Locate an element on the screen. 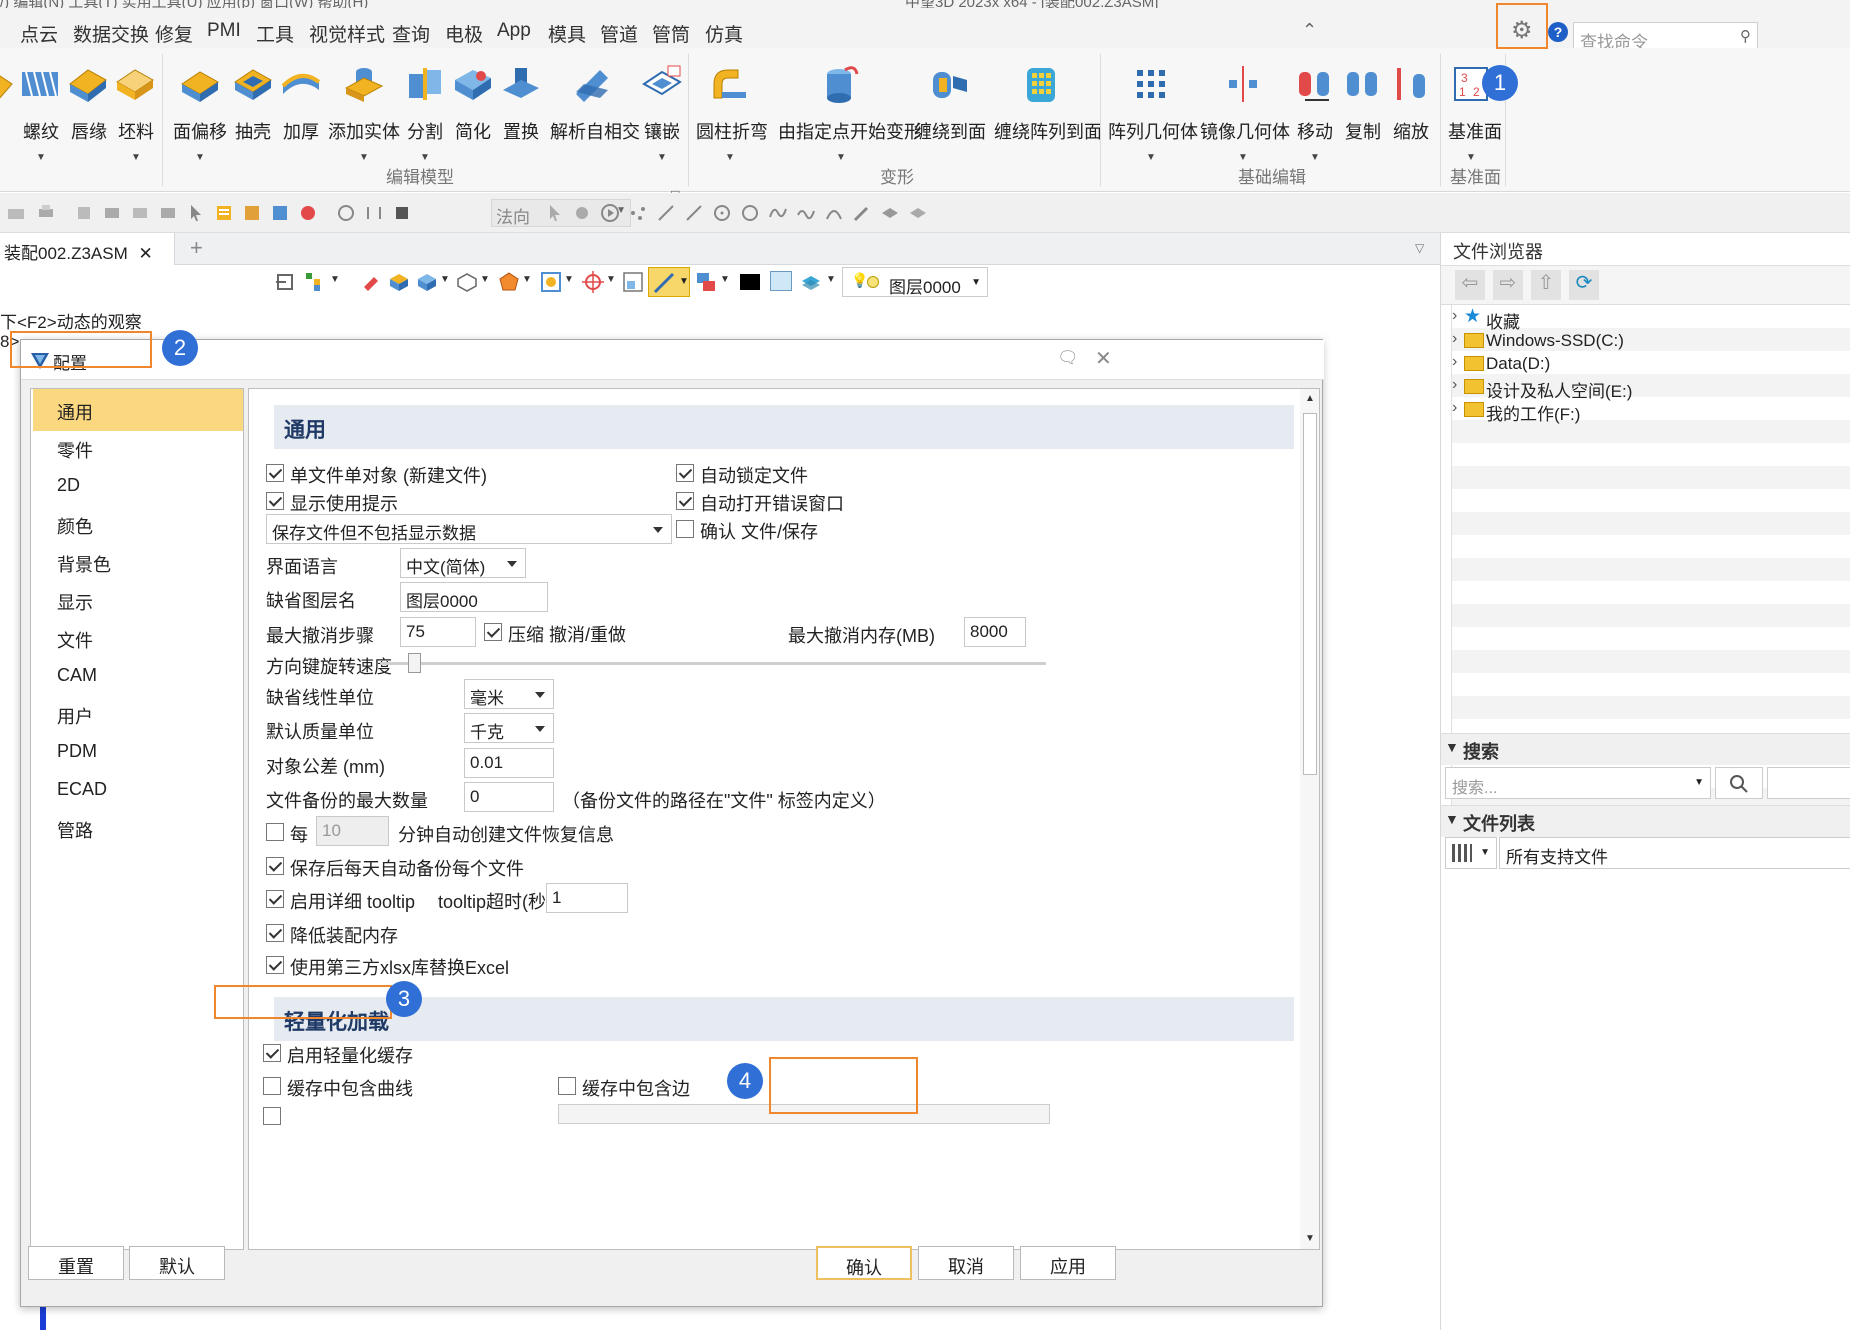 The height and width of the screenshot is (1330, 1850). menu-data-exchange: 数据交换 is located at coordinates (111, 33).